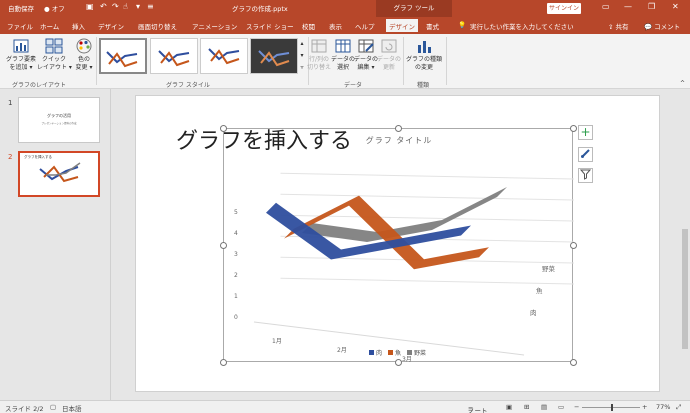 The image size is (690, 413). I want to click on comment-button: 💬 コメント, so click(662, 26).